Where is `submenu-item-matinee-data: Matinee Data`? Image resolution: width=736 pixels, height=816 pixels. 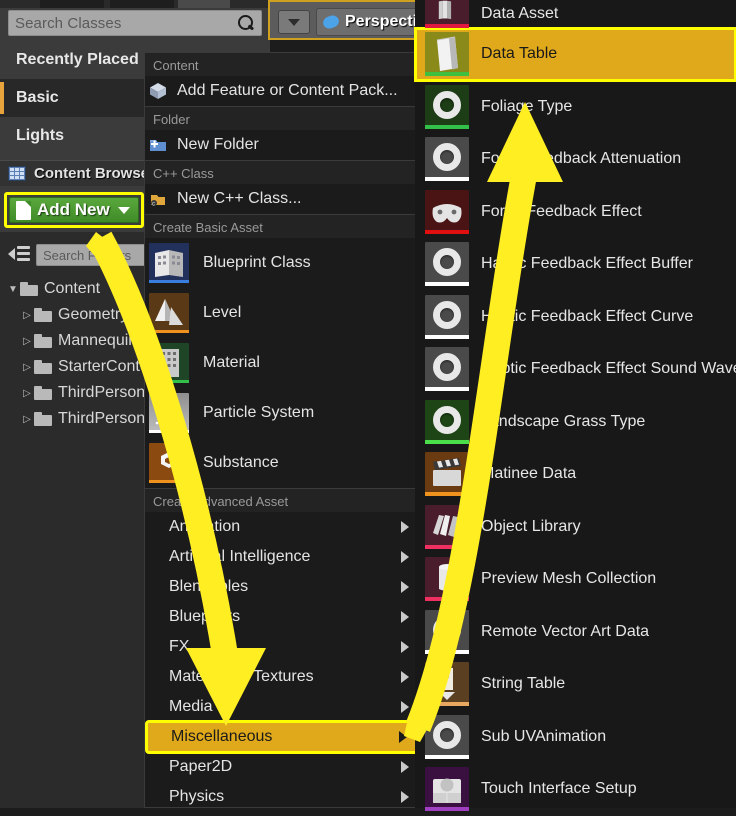 submenu-item-matinee-data: Matinee Data is located at coordinates (575, 474).